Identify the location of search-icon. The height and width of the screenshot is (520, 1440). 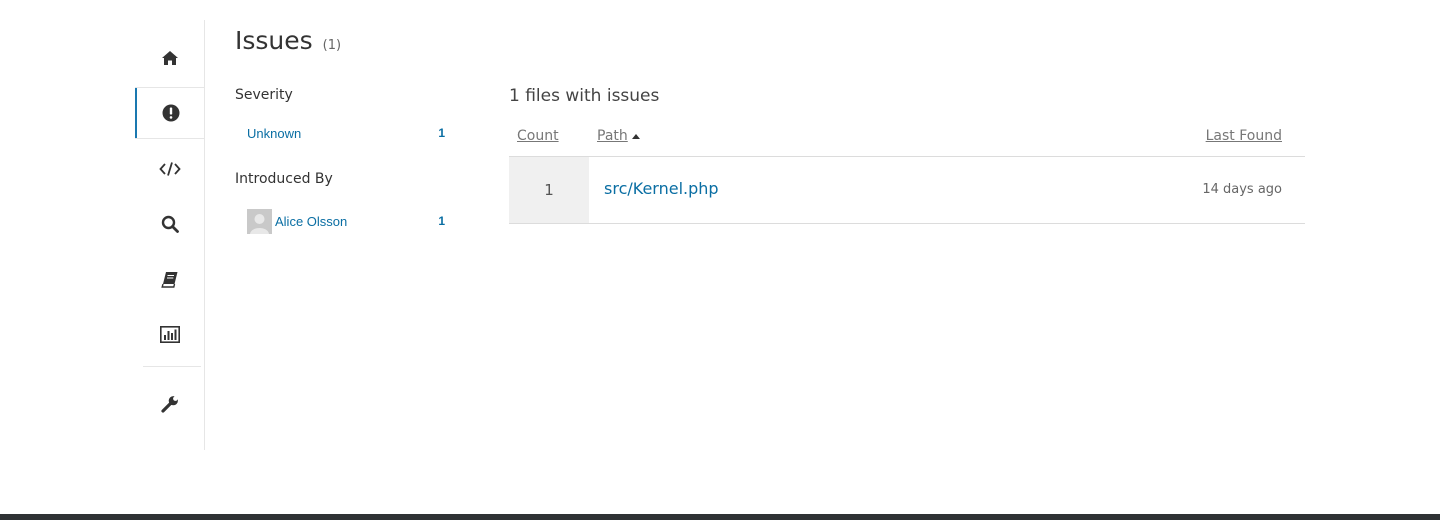
(170, 224).